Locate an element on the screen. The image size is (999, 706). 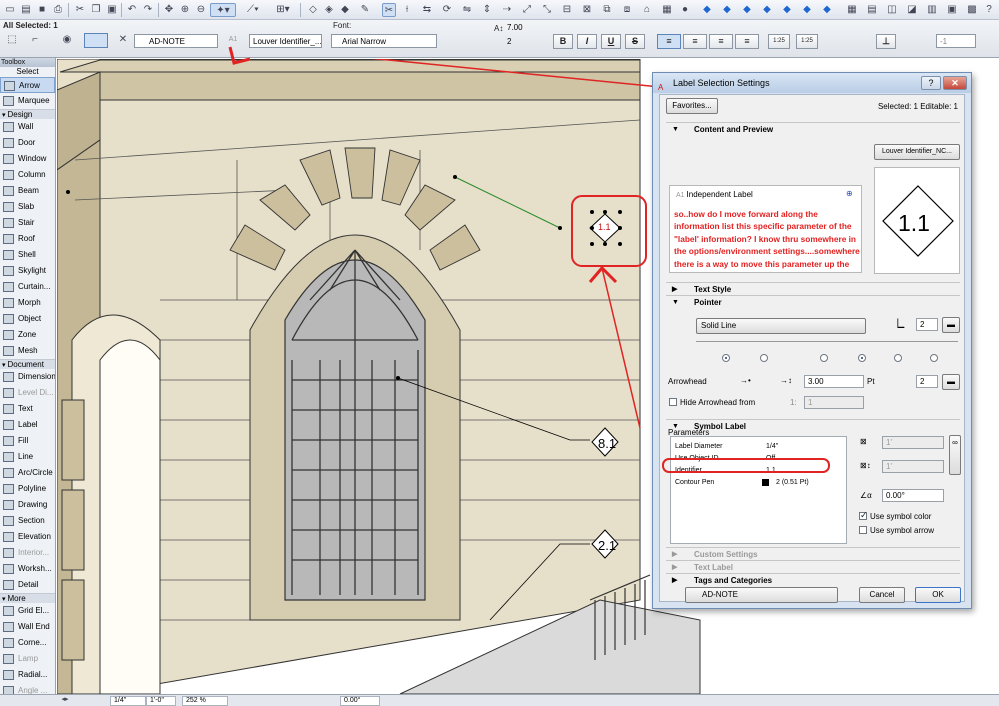
ok-button: OK is located at coordinates (938, 595).